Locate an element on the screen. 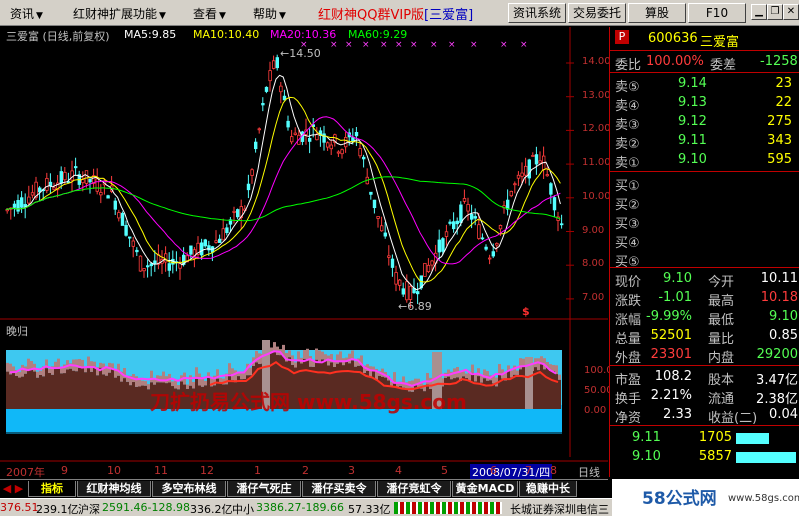  buy-row: 买③ is located at coordinates (704, 222).